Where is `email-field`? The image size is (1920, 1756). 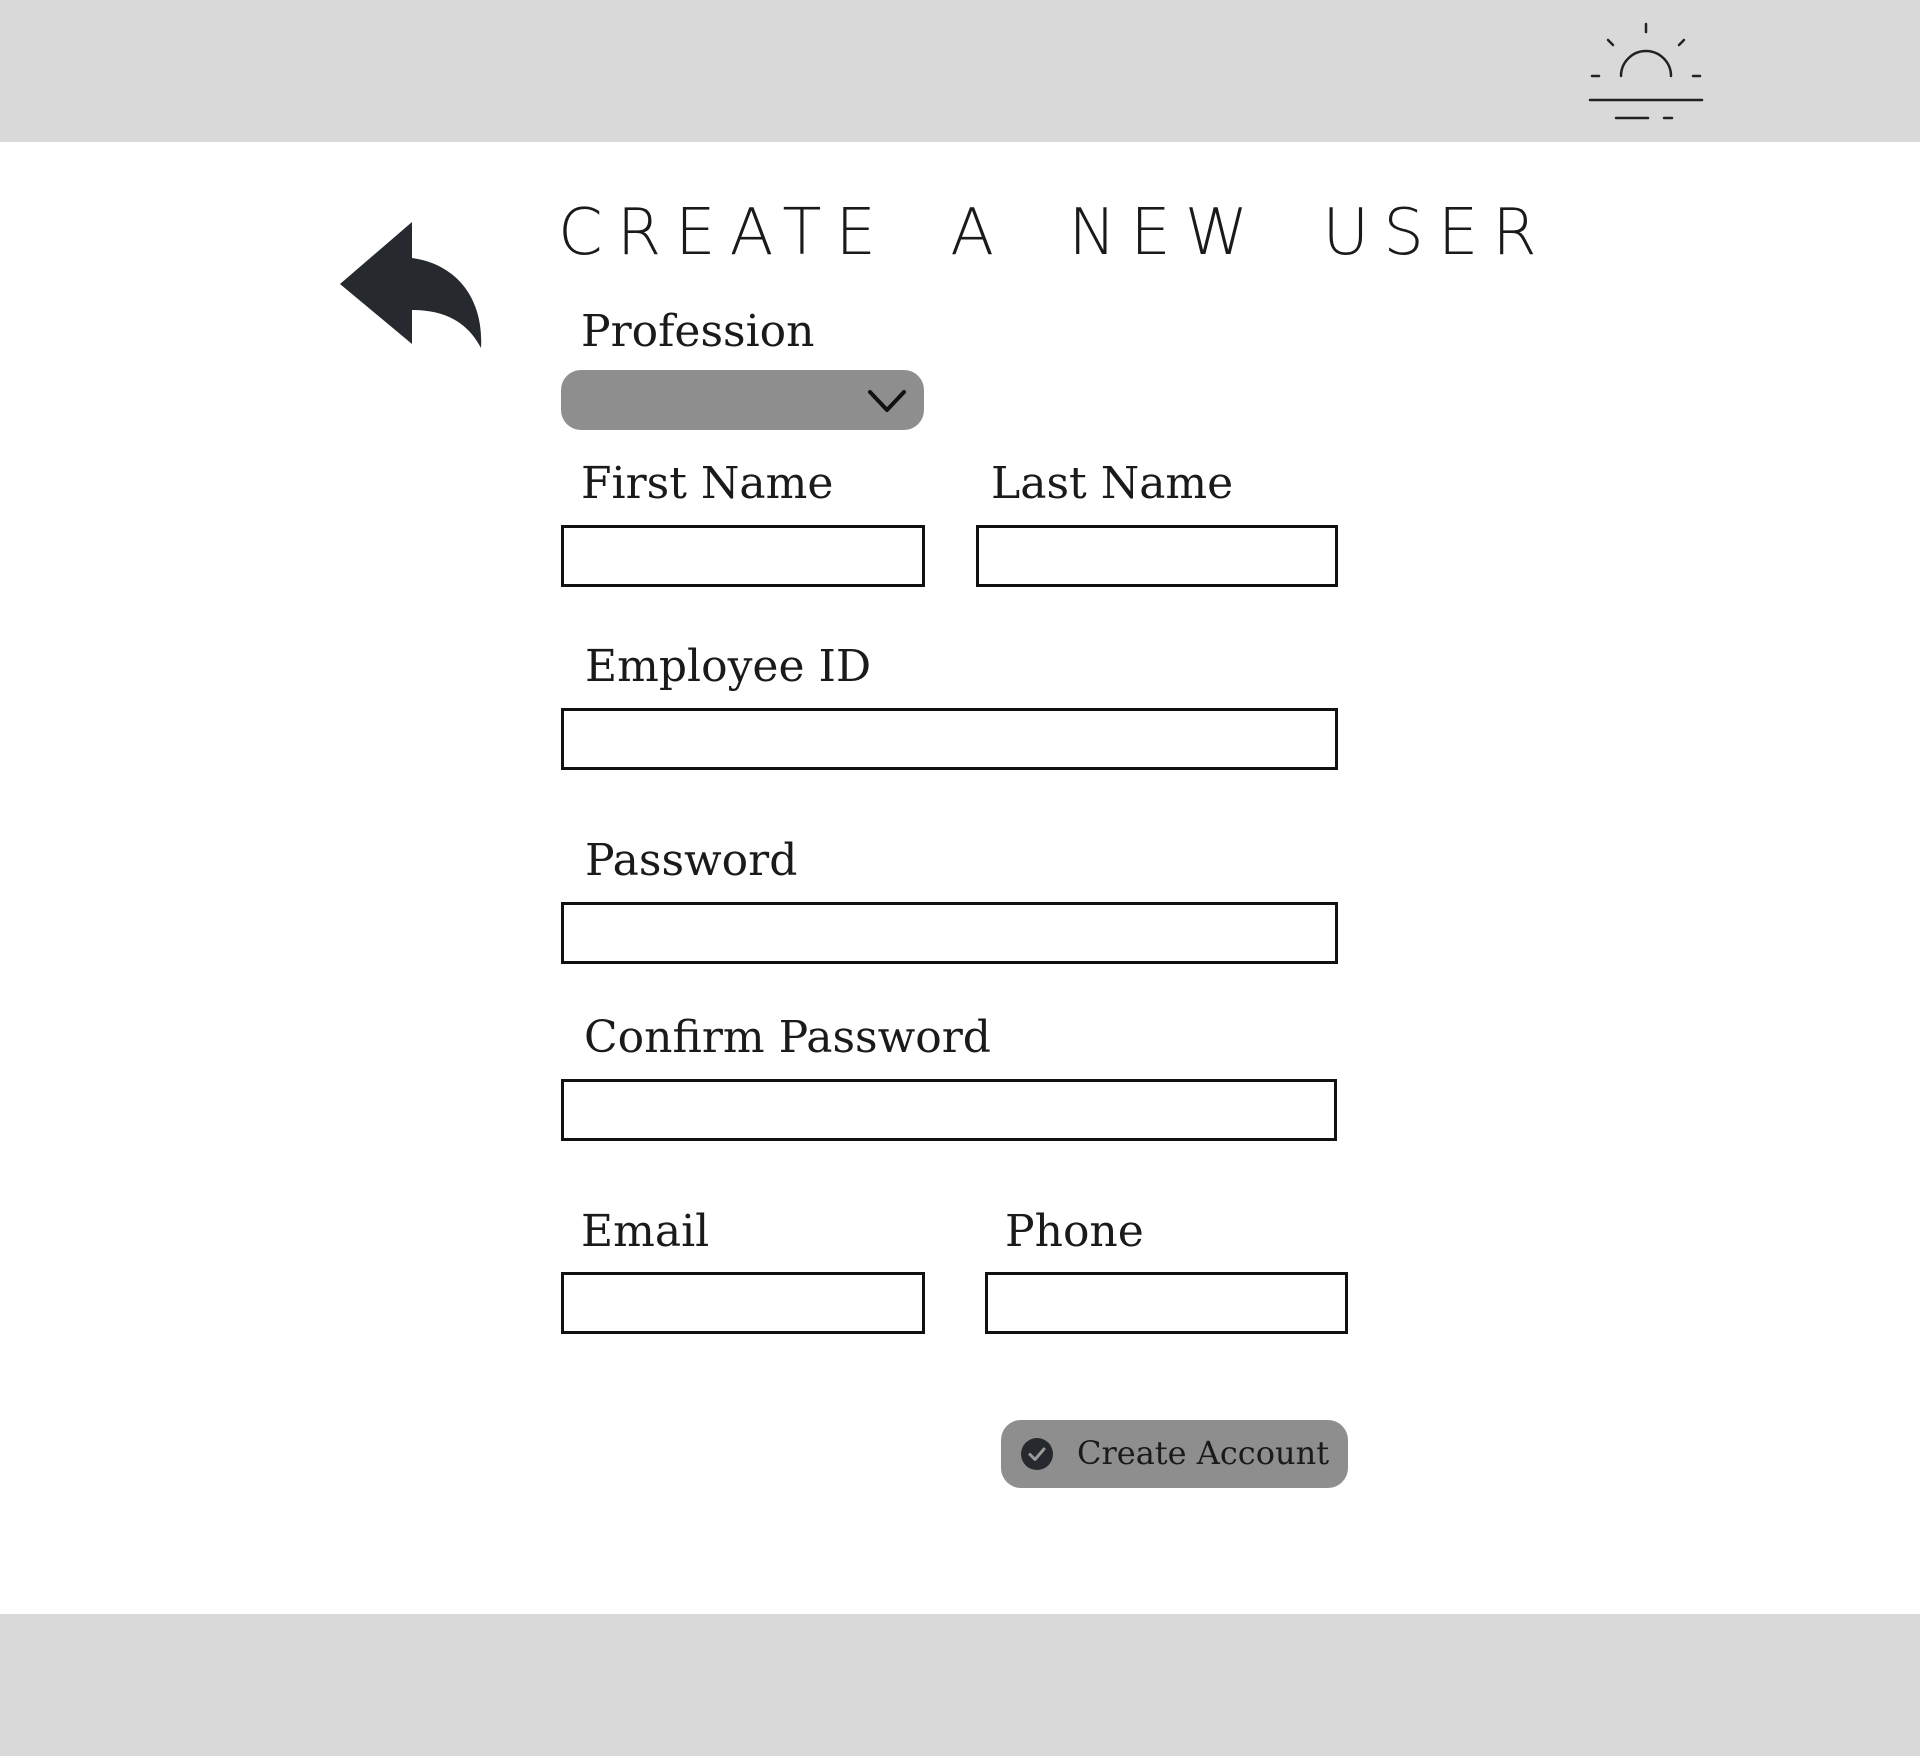 email-field is located at coordinates (743, 1303).